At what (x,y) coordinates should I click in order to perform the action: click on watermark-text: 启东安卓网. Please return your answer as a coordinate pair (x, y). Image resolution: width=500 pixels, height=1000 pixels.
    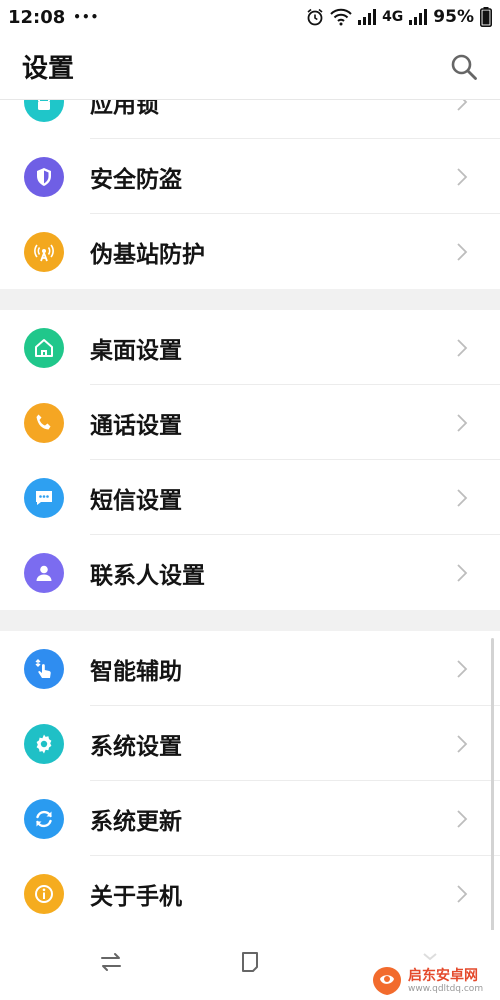
    Looking at the image, I should click on (443, 975).